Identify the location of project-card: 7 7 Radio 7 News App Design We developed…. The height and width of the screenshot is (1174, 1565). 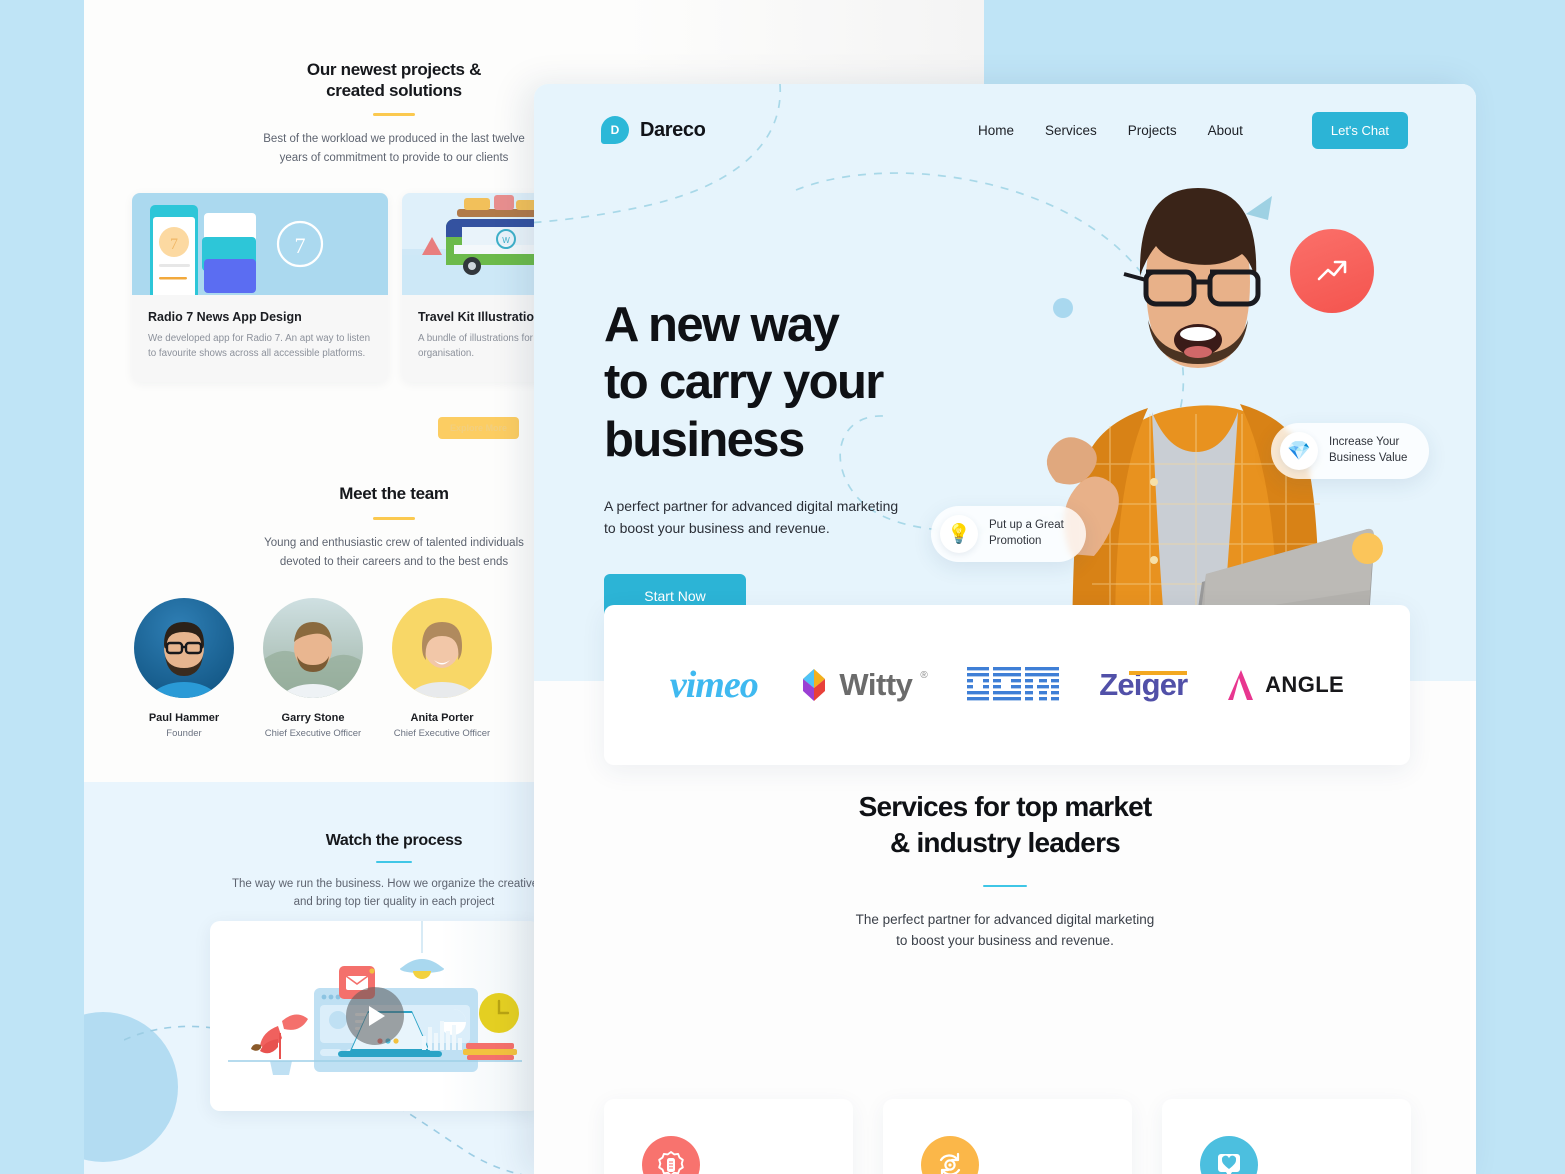
(260, 287).